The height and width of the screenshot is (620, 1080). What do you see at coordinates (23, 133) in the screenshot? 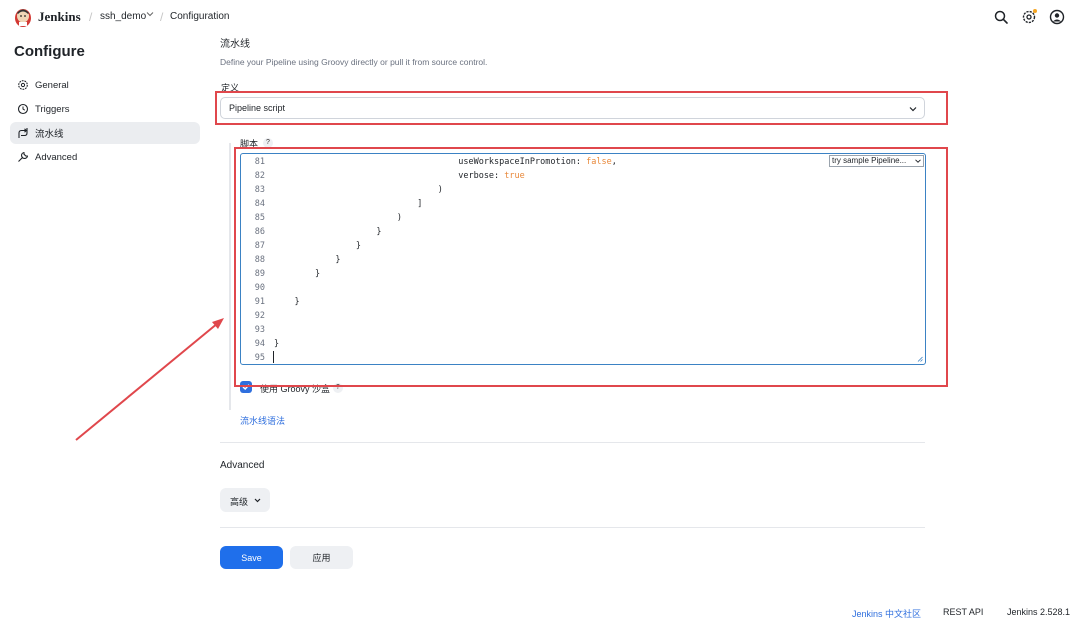
I see `pipeline-icon` at bounding box center [23, 133].